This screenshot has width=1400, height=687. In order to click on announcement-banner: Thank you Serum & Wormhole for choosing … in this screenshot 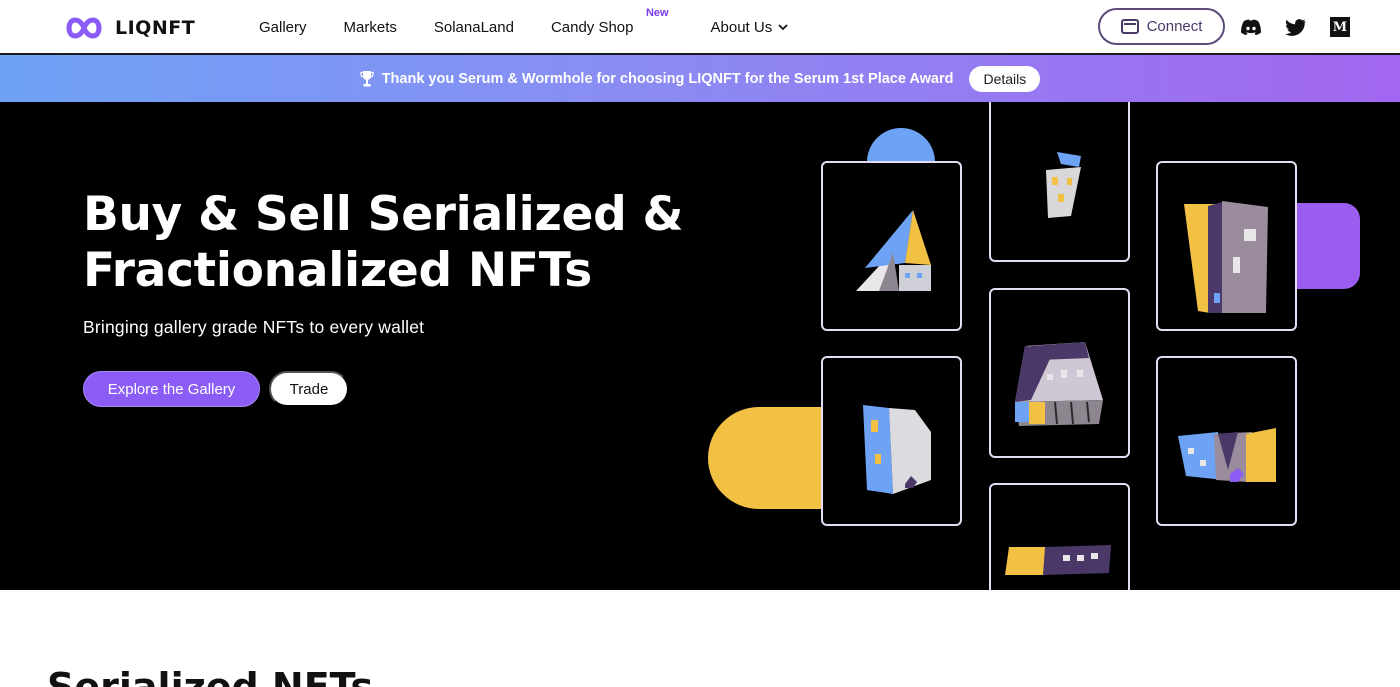, I will do `click(700, 78)`.